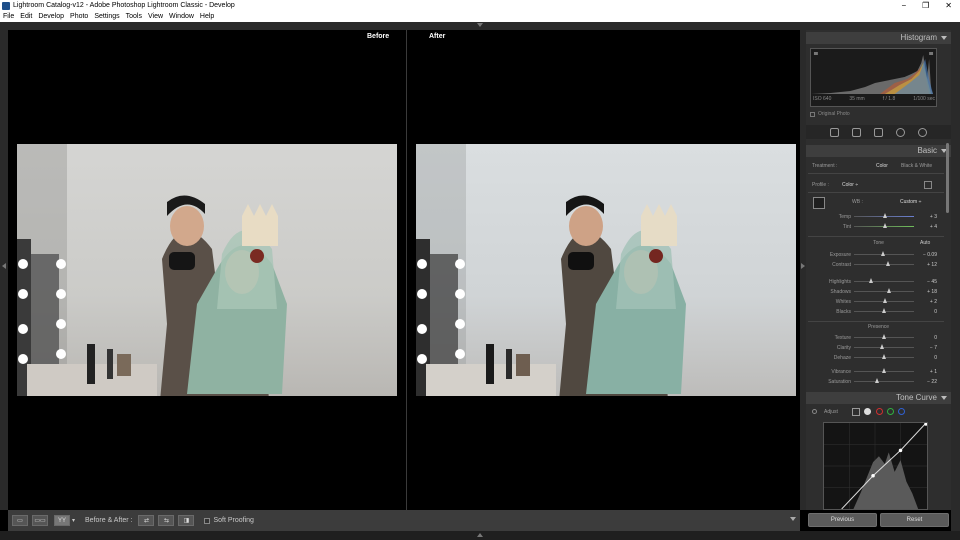 The image size is (960, 540). What do you see at coordinates (935, 358) in the screenshot?
I see `slider-value-dehaze: 0` at bounding box center [935, 358].